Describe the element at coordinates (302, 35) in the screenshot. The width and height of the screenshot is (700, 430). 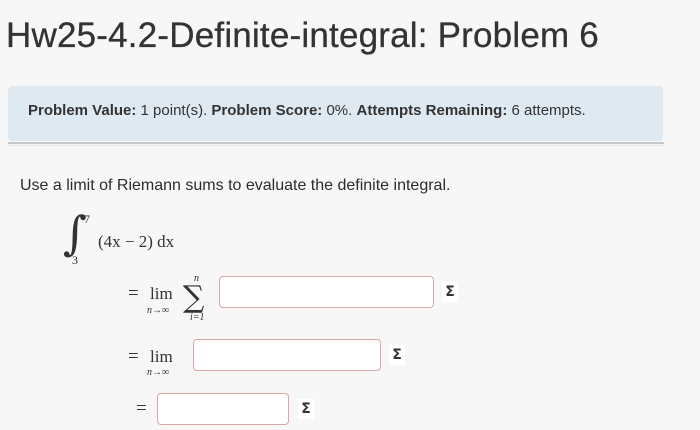
I see `page-title: Hw25-4.2-Definite-integral: Problem 6` at that location.